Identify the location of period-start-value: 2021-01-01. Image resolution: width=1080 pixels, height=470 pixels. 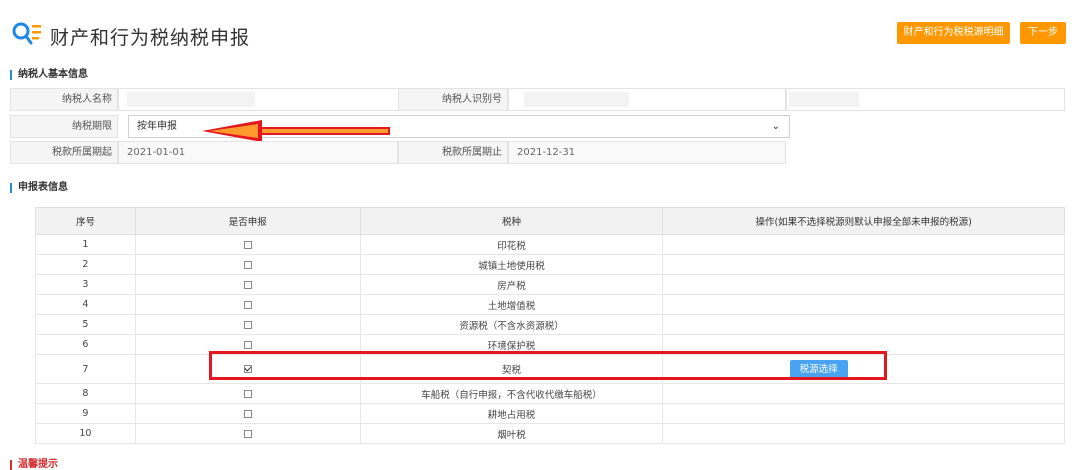
(258, 152).